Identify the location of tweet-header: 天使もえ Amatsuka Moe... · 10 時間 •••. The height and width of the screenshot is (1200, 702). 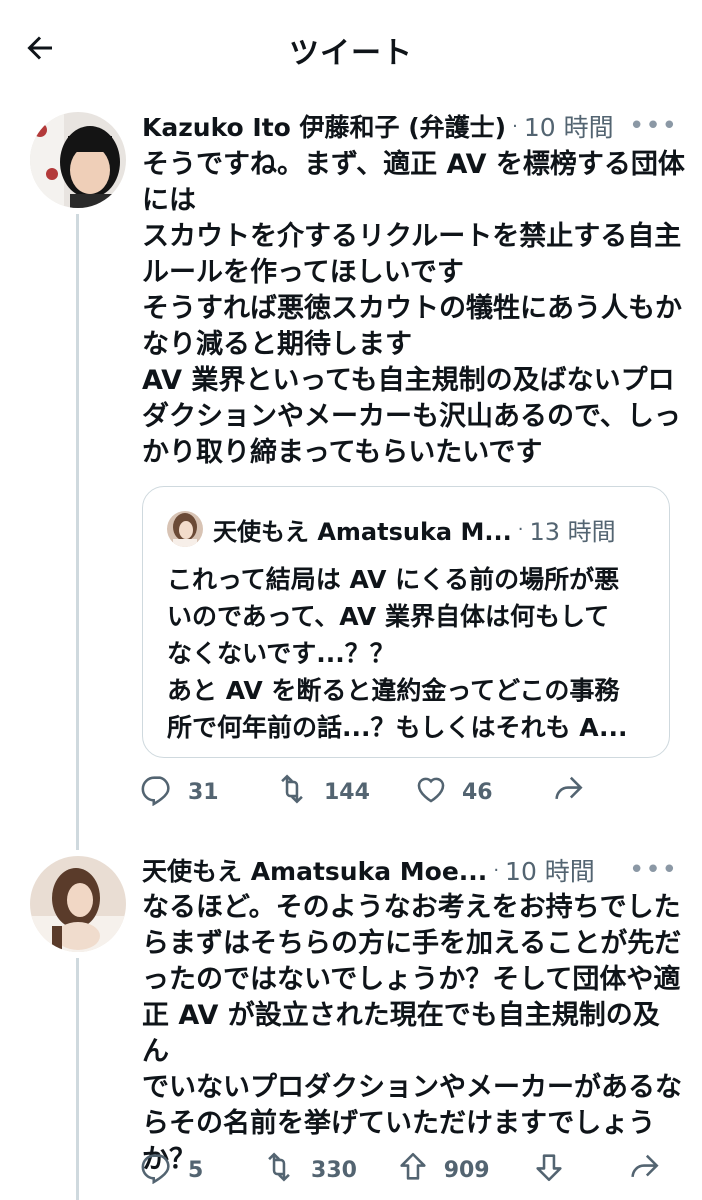
(410, 870).